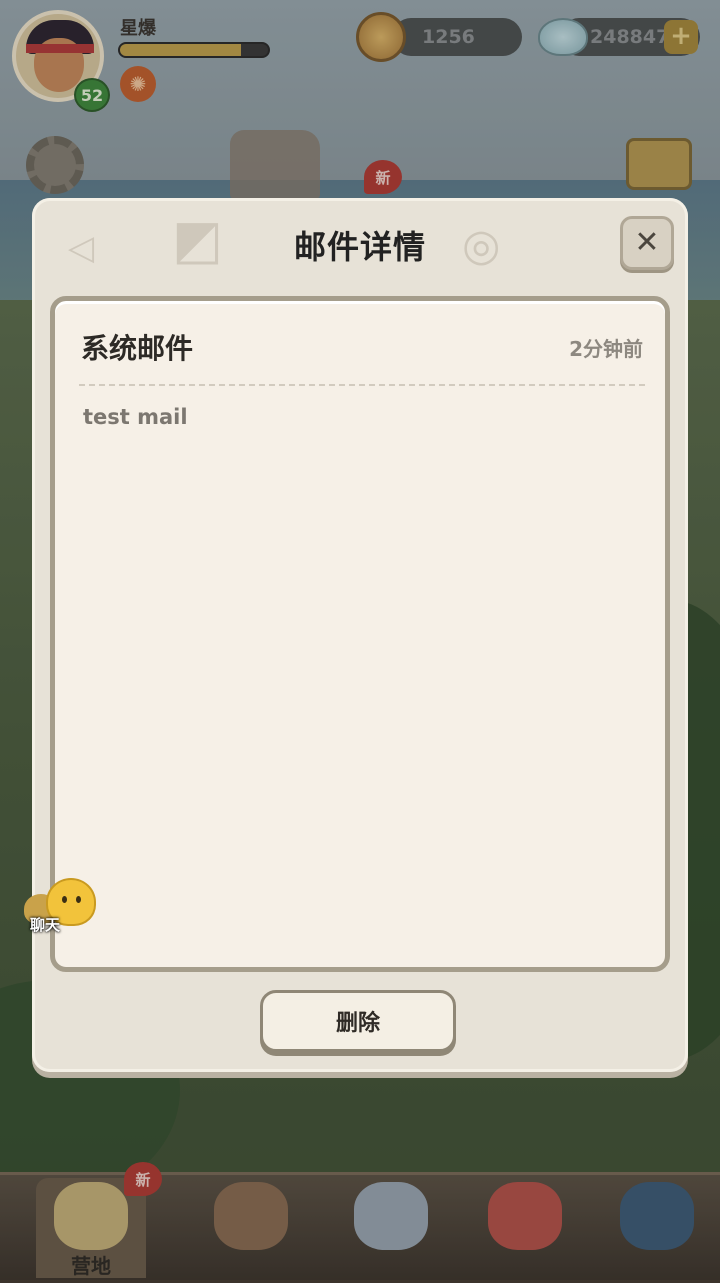  What do you see at coordinates (606, 349) in the screenshot?
I see `mail-timestamp: 2分钟前` at bounding box center [606, 349].